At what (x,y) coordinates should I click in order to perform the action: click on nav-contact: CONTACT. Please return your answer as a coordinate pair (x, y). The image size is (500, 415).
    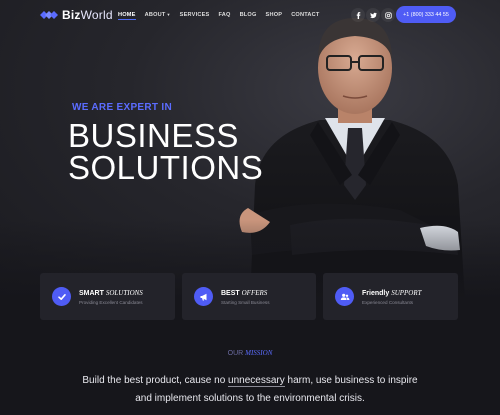
    Looking at the image, I should click on (305, 16).